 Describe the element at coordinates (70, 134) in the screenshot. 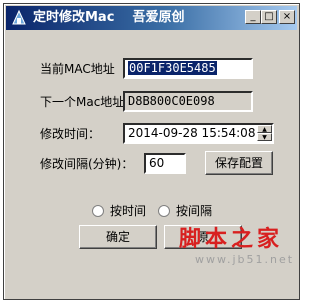

I see `modify-time-label: 修改时间：` at that location.